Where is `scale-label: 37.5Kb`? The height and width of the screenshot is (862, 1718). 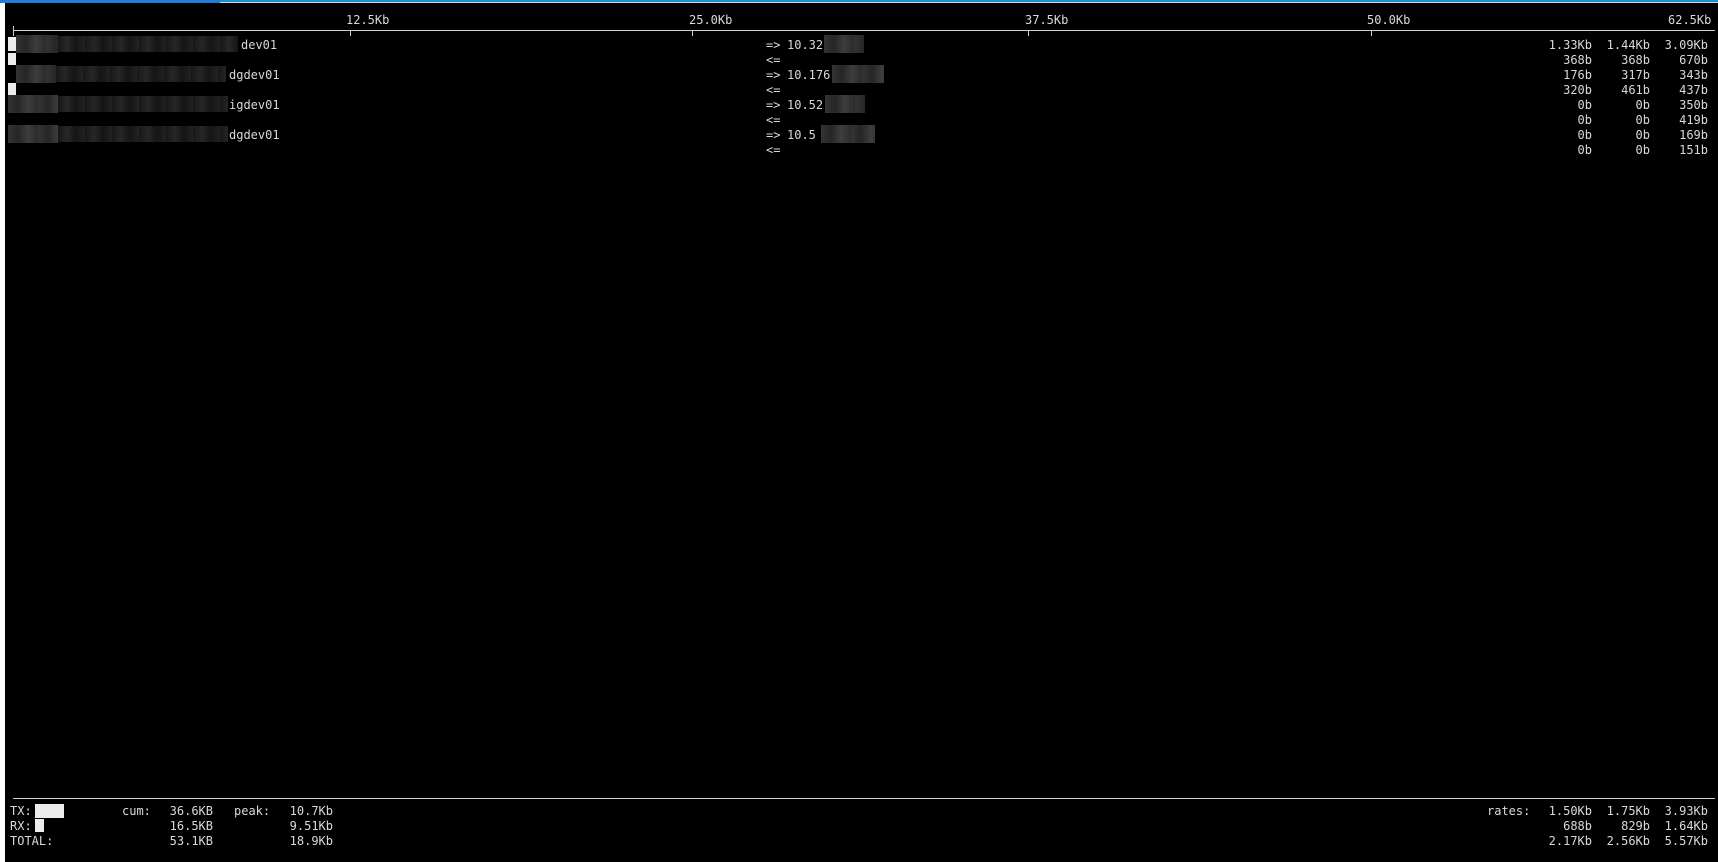 scale-label: 37.5Kb is located at coordinates (1047, 20).